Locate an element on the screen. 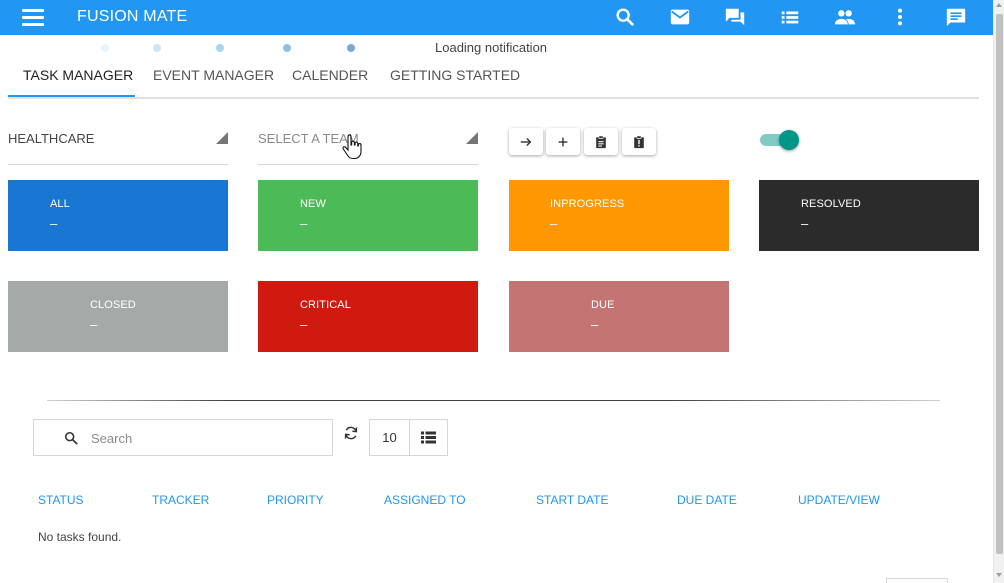 The width and height of the screenshot is (1004, 583). status-card-label: NEW is located at coordinates (313, 204).